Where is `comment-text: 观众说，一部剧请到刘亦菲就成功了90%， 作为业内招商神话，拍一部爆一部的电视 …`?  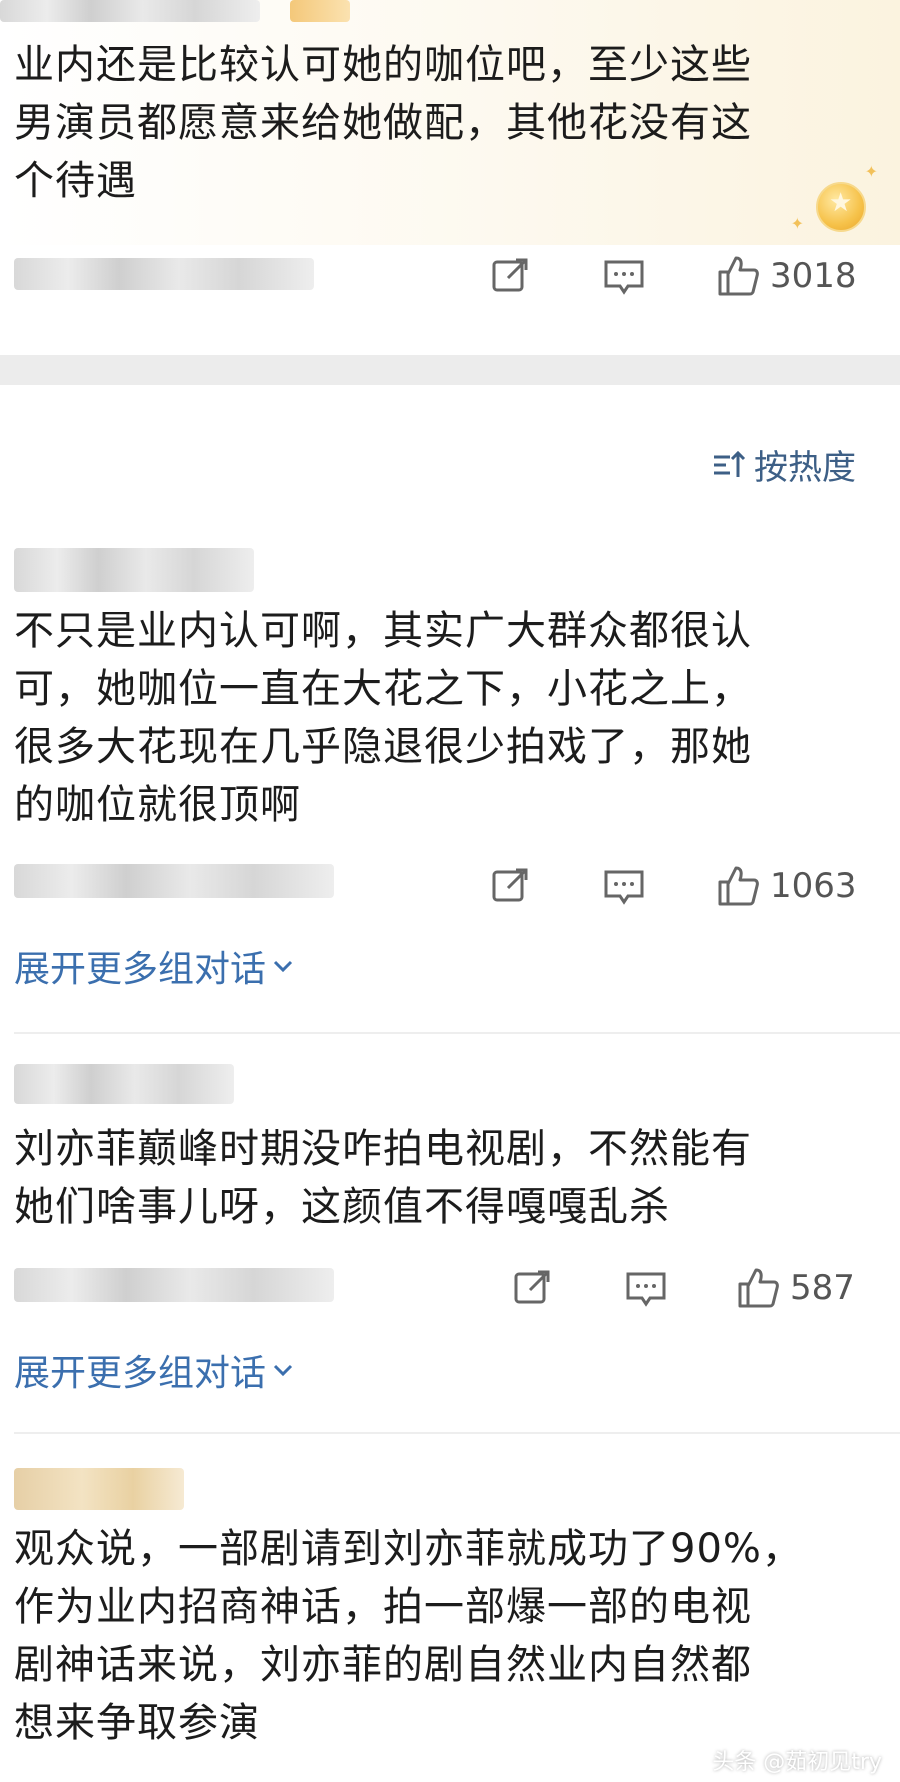 comment-text: 观众说，一部剧请到刘亦菲就成功了90%， 作为业内招商神话，拍一部爆一部的电视 … is located at coordinates (408, 1636).